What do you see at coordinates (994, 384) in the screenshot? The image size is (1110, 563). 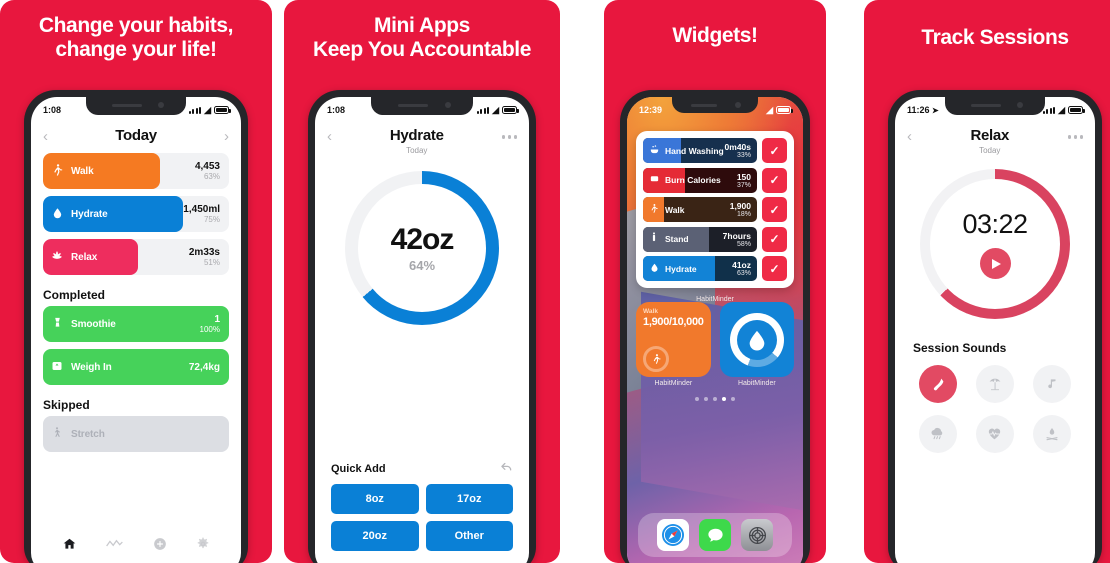 I see `beach-sound-button` at bounding box center [994, 384].